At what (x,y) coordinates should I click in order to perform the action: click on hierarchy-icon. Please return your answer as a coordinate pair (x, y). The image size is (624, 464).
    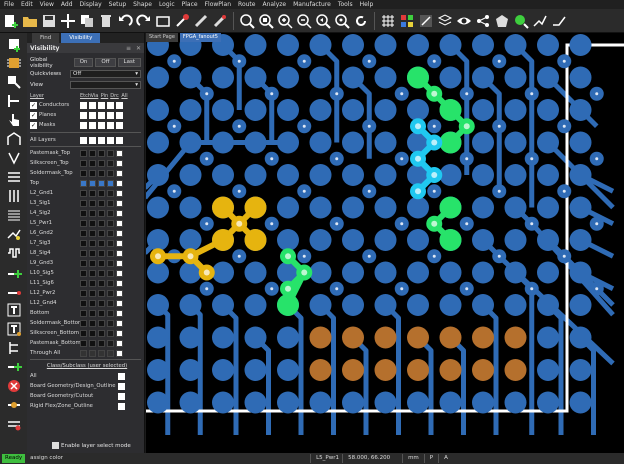
    Looking at the image, I should click on (14, 348).